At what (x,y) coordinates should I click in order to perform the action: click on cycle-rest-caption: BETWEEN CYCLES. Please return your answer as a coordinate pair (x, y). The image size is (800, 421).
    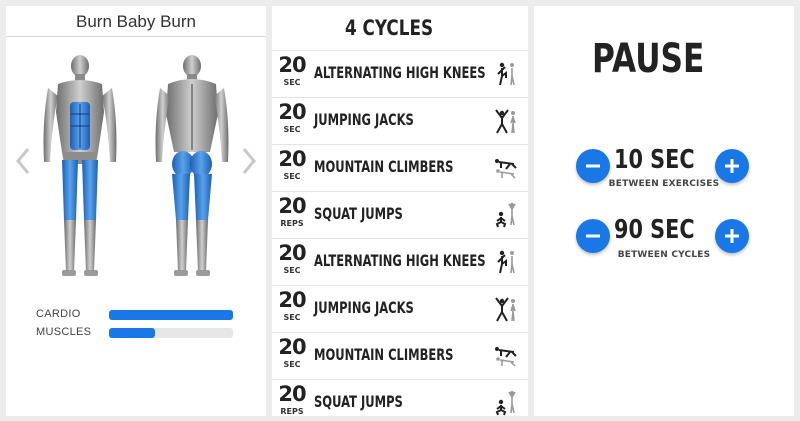
    Looking at the image, I should click on (664, 255).